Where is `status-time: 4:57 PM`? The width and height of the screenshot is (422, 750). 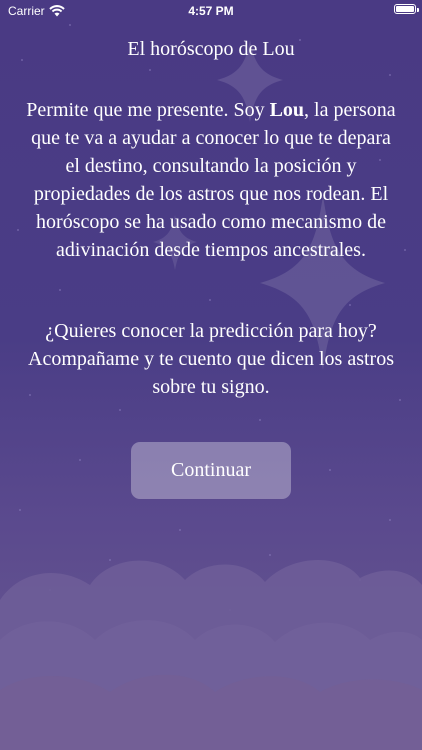
status-time: 4:57 PM is located at coordinates (211, 11).